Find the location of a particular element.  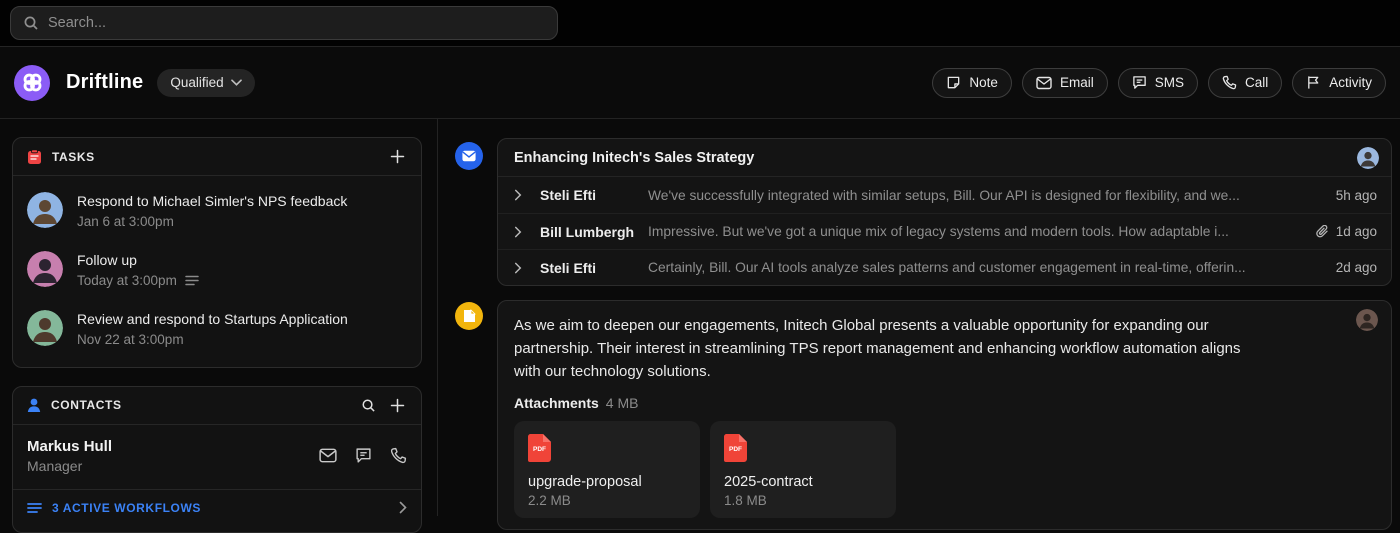

paperclip-icon is located at coordinates (1322, 231).